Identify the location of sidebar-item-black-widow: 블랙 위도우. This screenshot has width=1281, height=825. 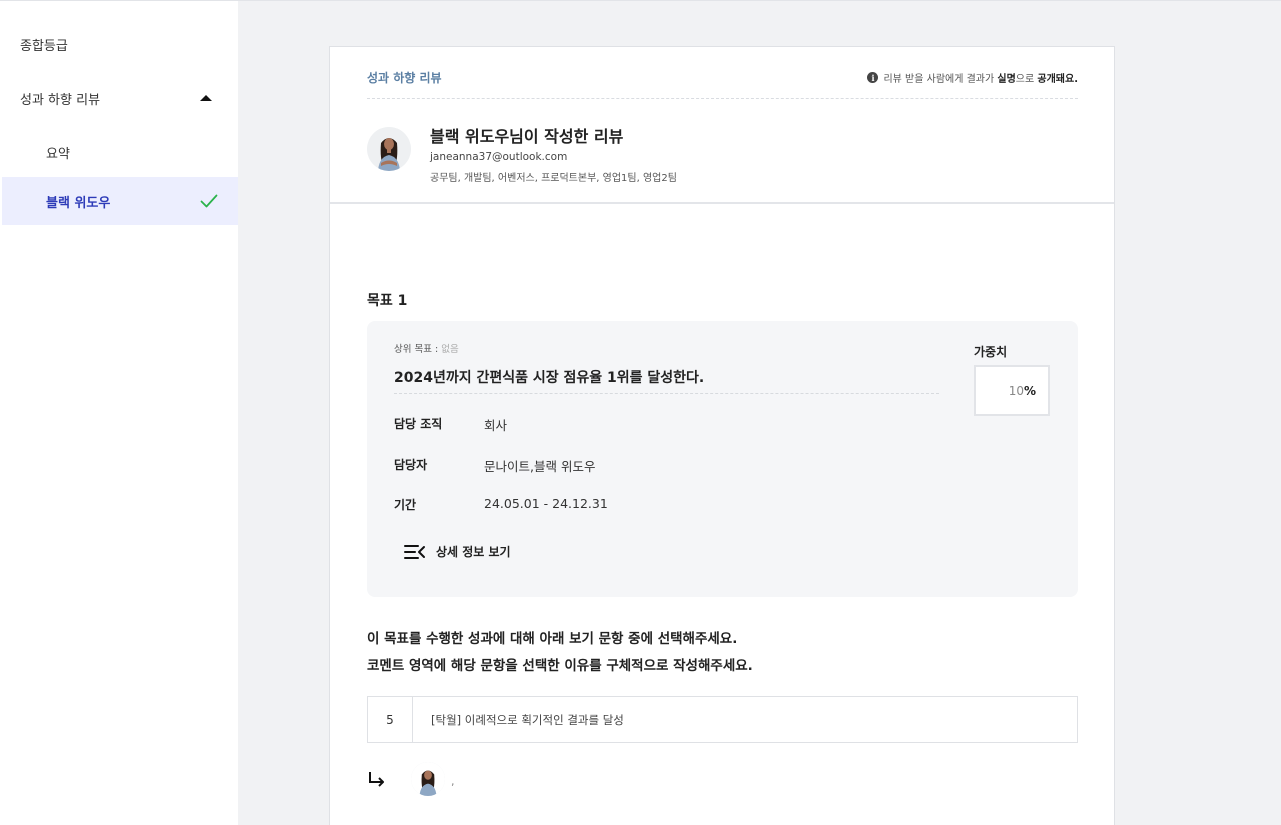
(120, 201).